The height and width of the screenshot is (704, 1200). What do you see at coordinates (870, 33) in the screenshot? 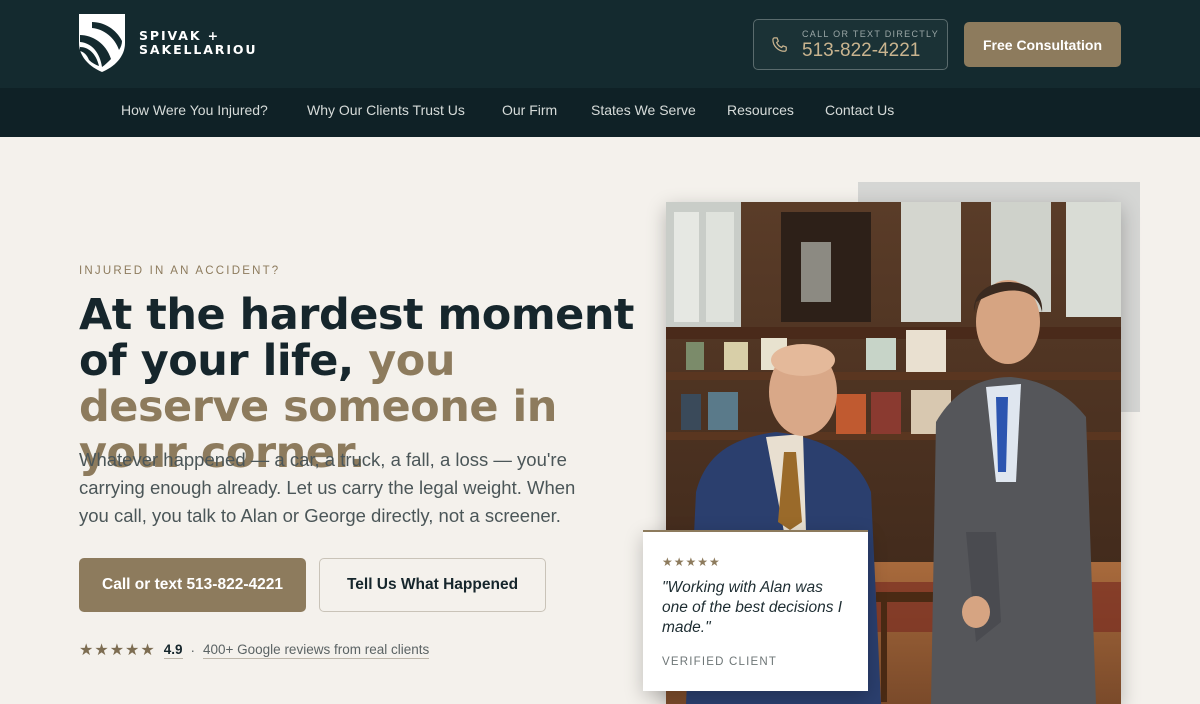
I see `phone-label: CALL OR TEXT DIRECTLY` at bounding box center [870, 33].